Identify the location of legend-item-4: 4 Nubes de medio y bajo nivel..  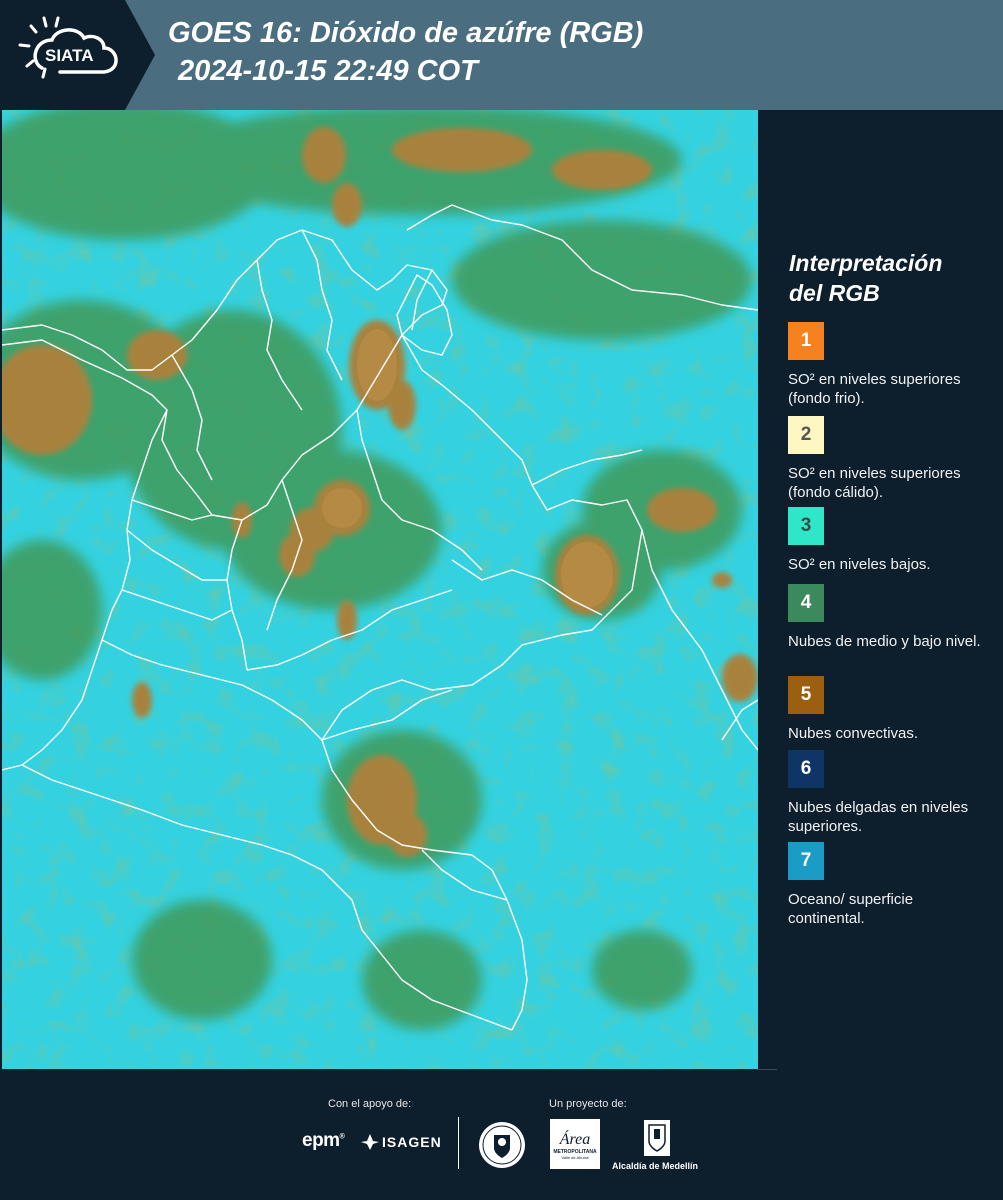
(890, 617).